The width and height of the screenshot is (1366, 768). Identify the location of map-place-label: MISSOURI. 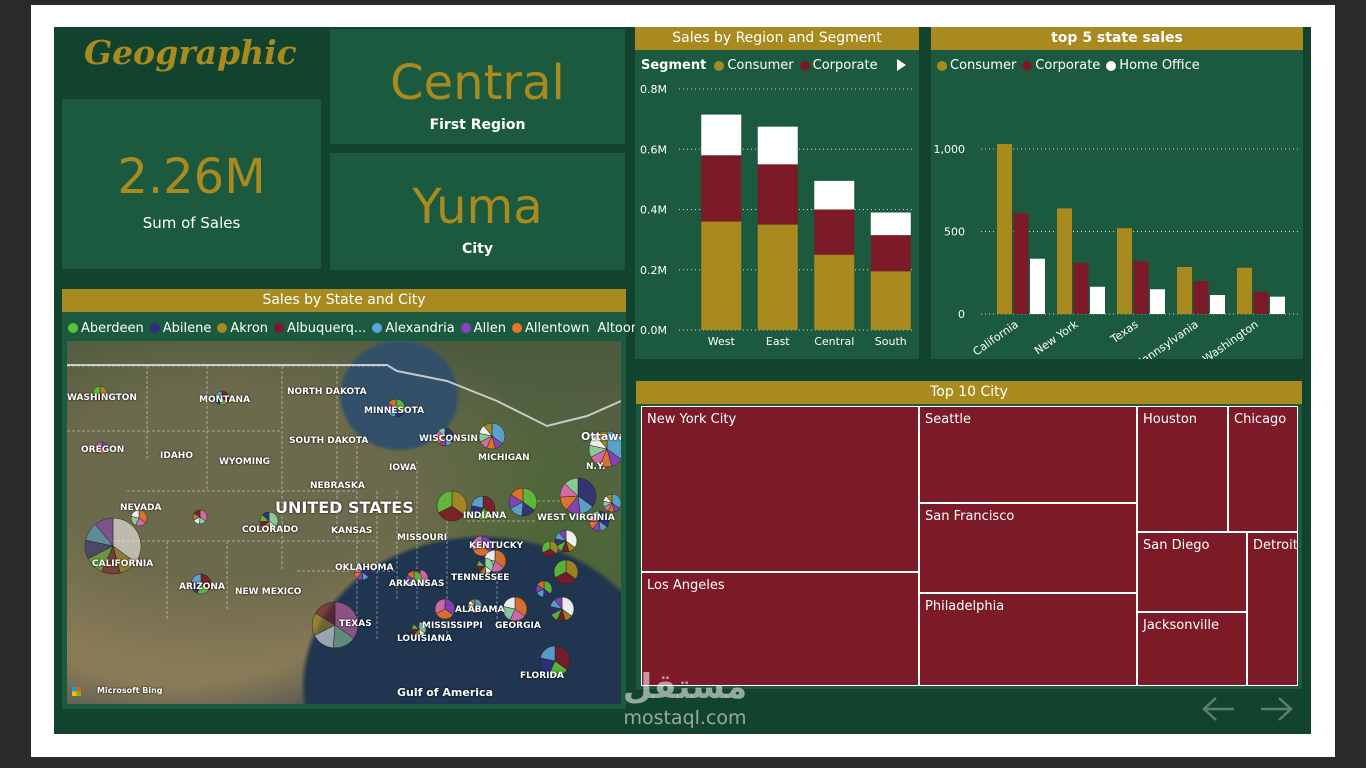
(422, 538).